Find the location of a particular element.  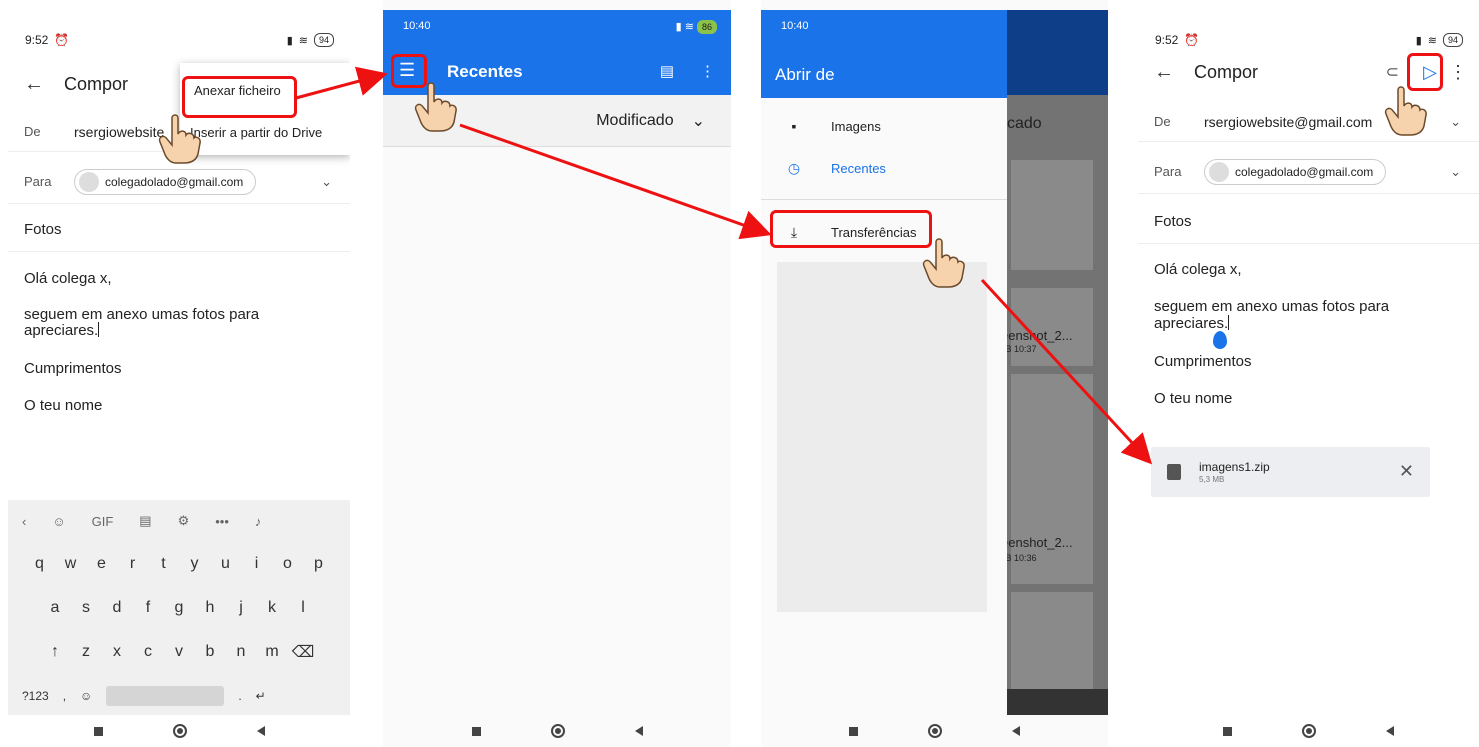

wifi-icon: ≋ is located at coordinates (1432, 40).